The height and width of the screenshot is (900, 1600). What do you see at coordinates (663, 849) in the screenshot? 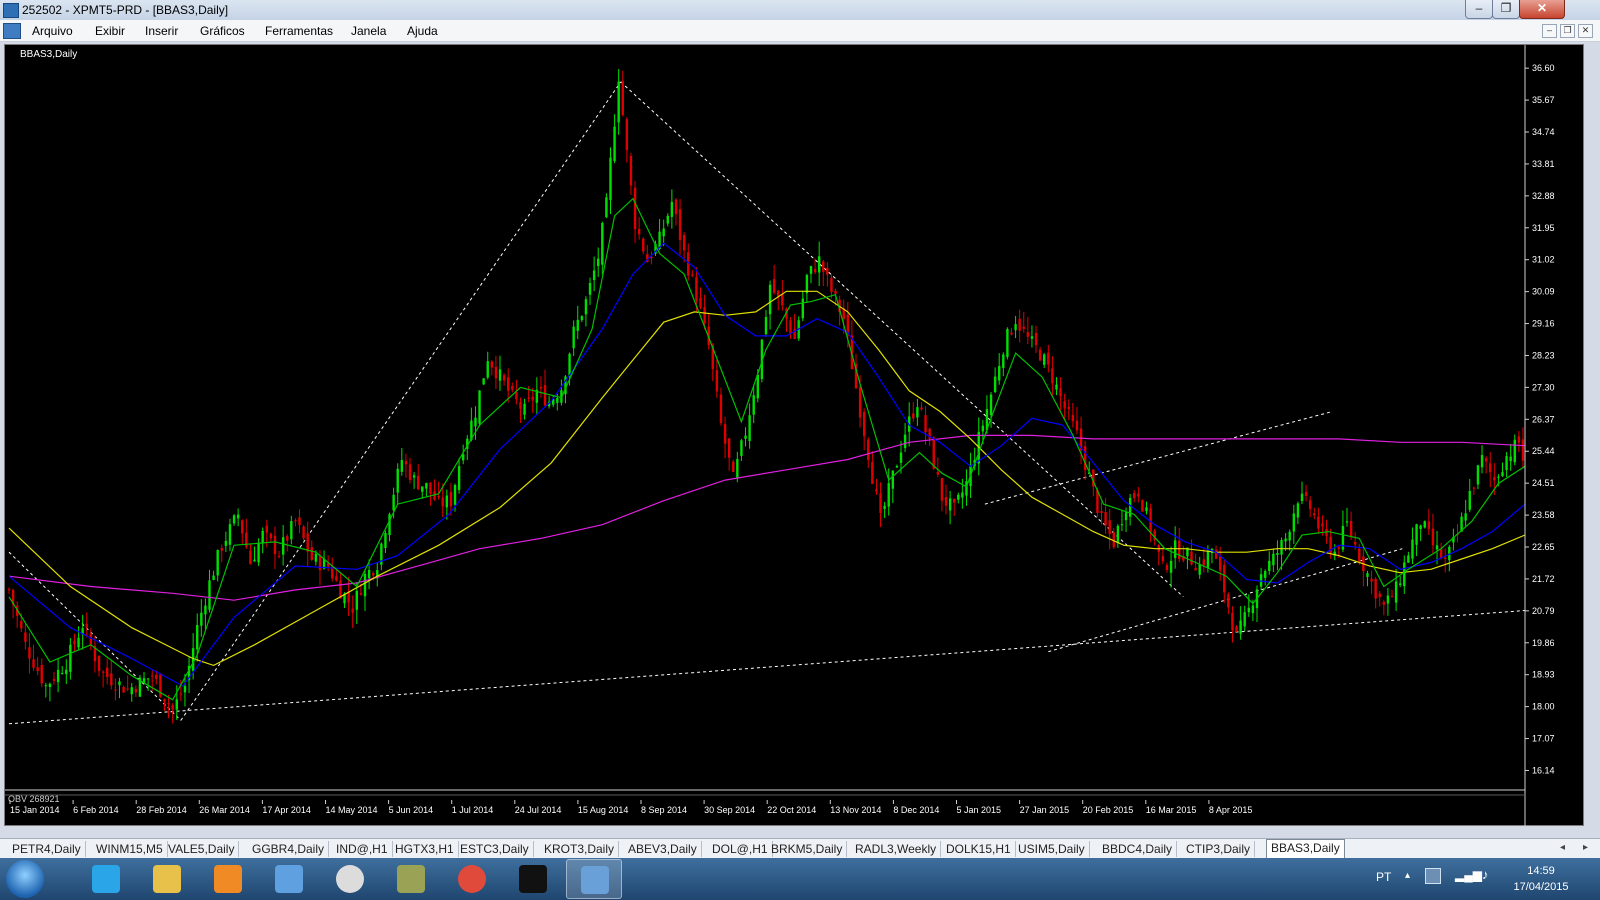
I see `symbol-tab: ABEV3,Daily` at bounding box center [663, 849].